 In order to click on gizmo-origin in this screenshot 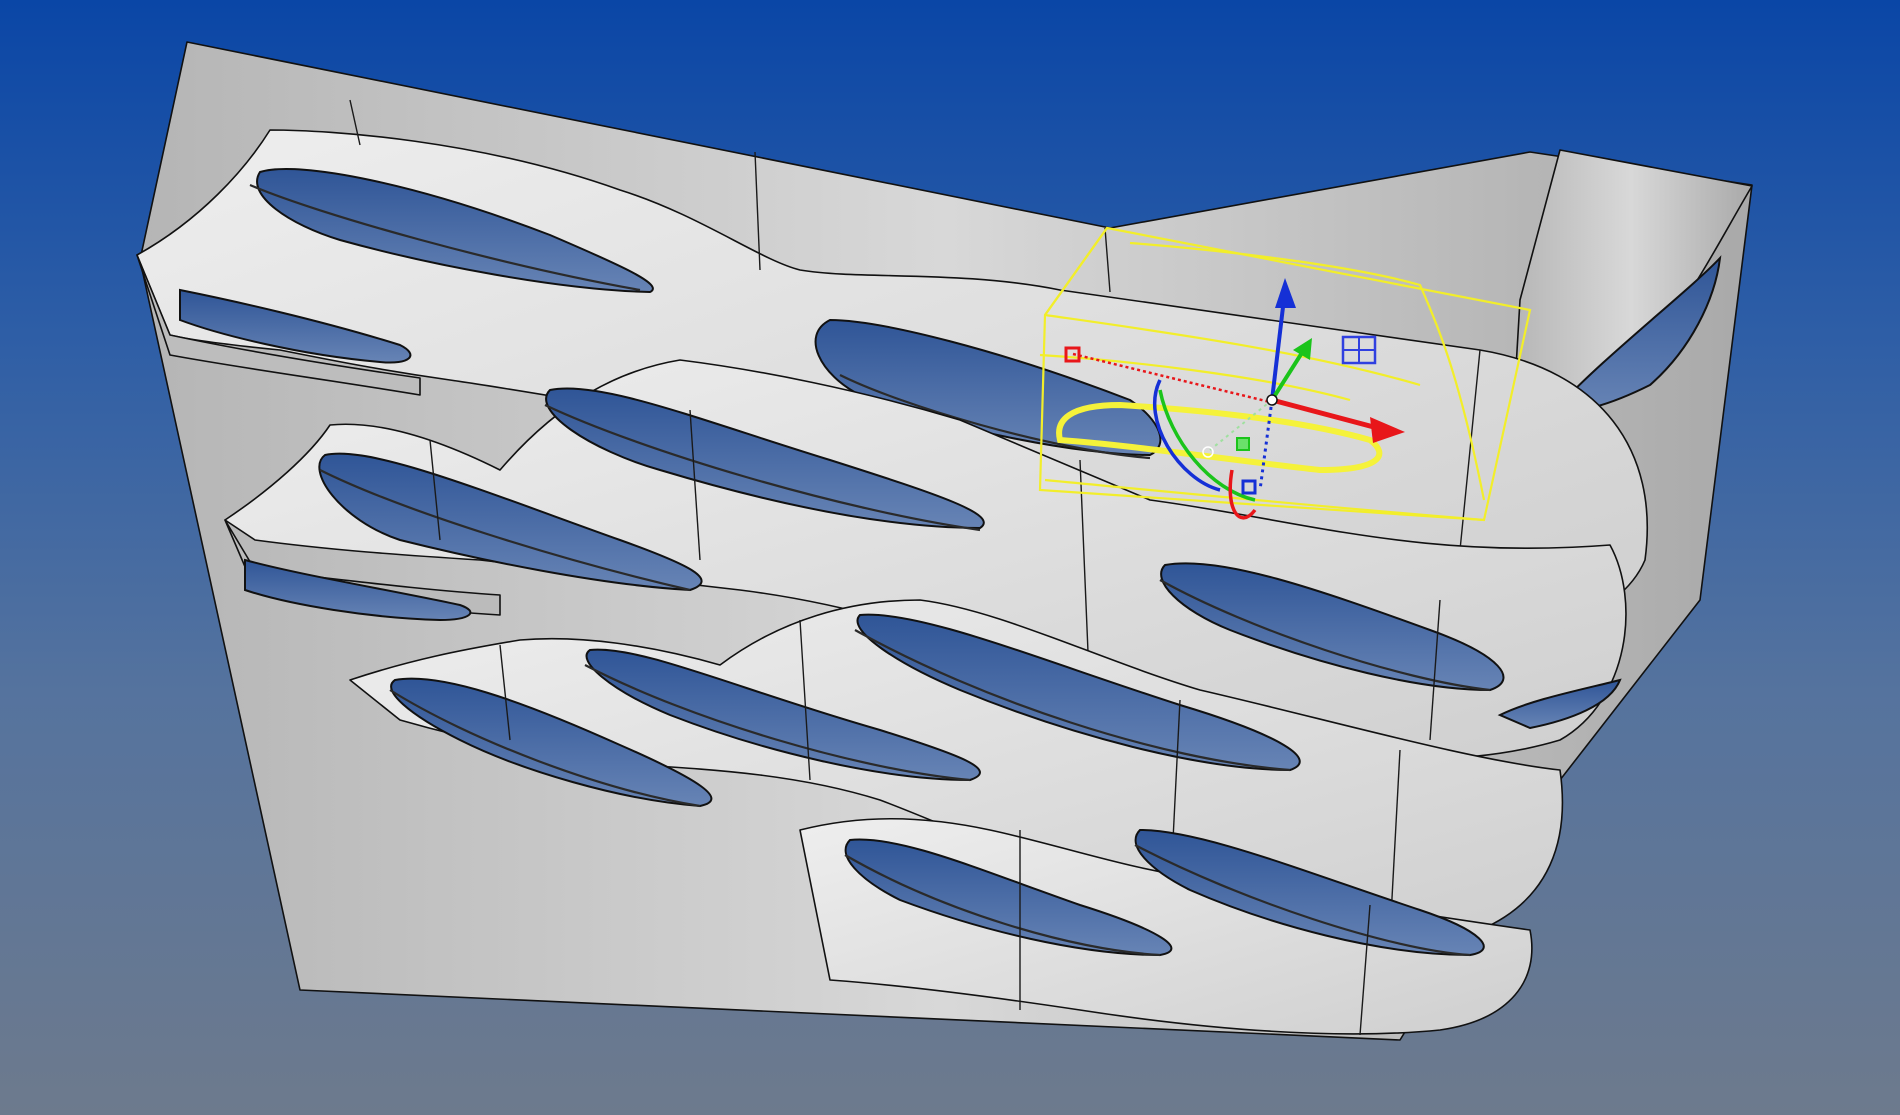, I will do `click(1272, 400)`.